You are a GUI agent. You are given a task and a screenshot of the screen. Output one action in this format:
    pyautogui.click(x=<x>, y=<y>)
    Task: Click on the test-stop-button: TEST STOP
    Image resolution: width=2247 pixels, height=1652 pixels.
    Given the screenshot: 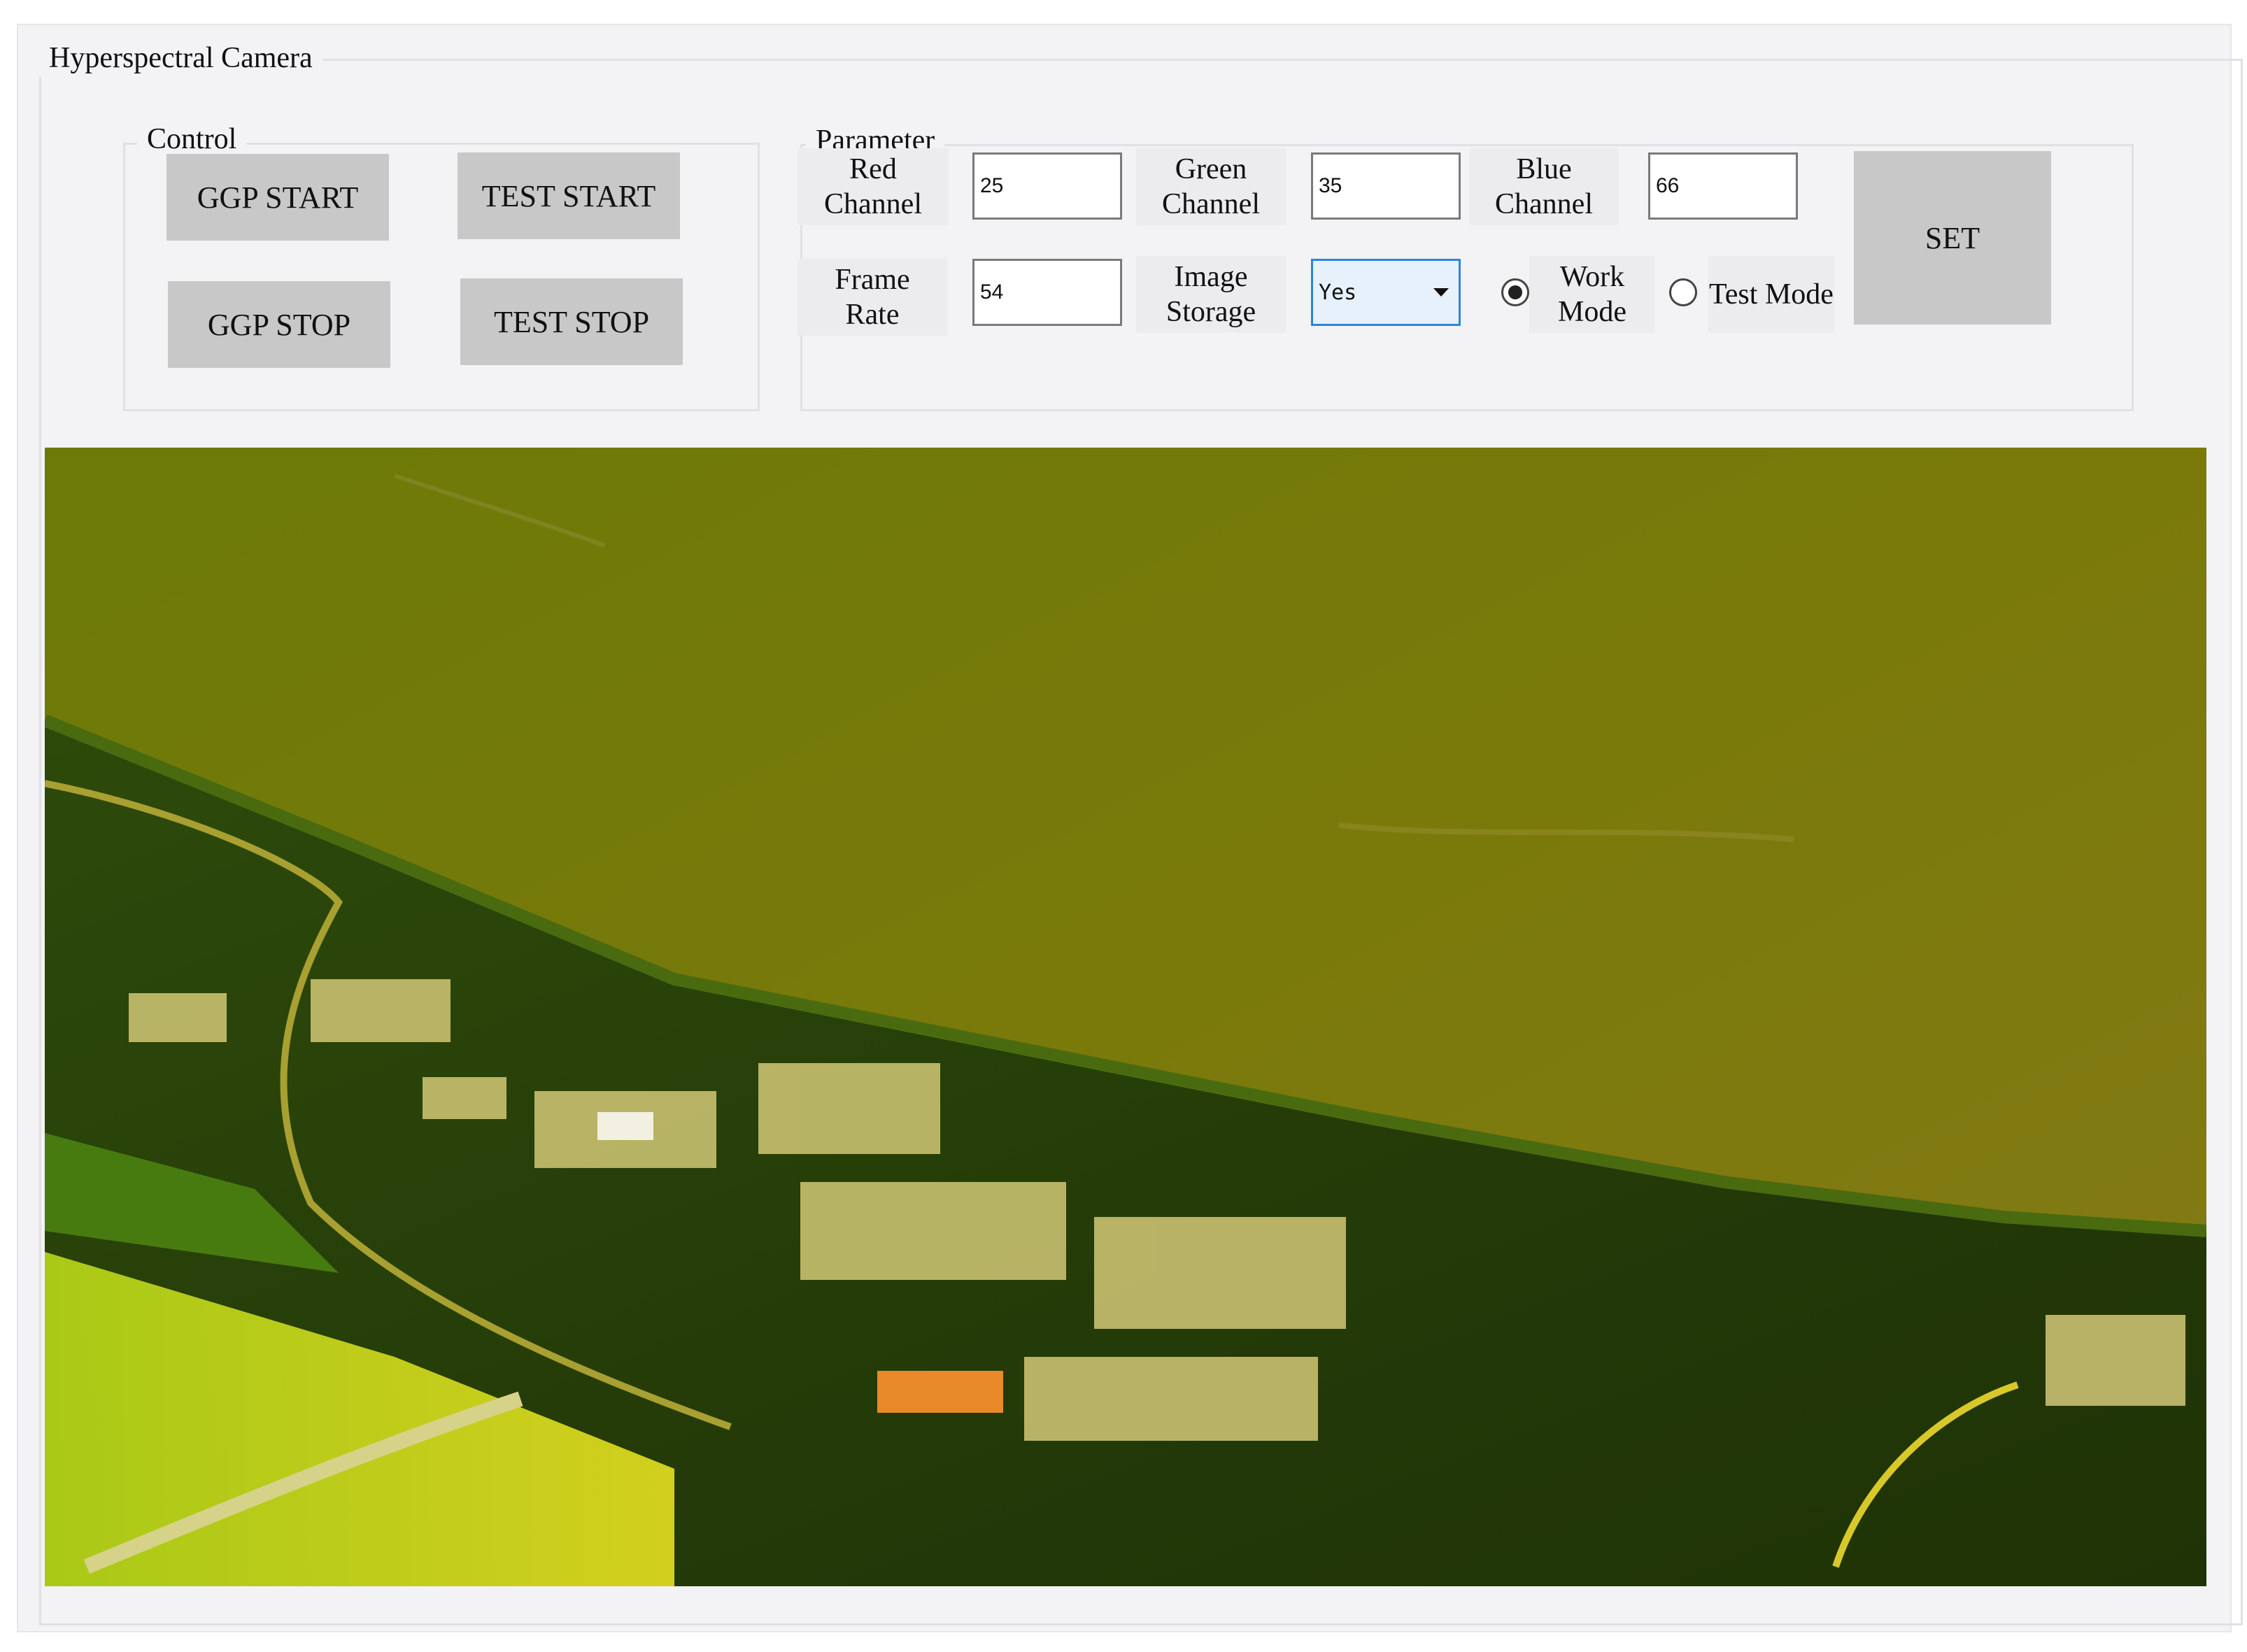 What is the action you would take?
    pyautogui.click(x=571, y=321)
    